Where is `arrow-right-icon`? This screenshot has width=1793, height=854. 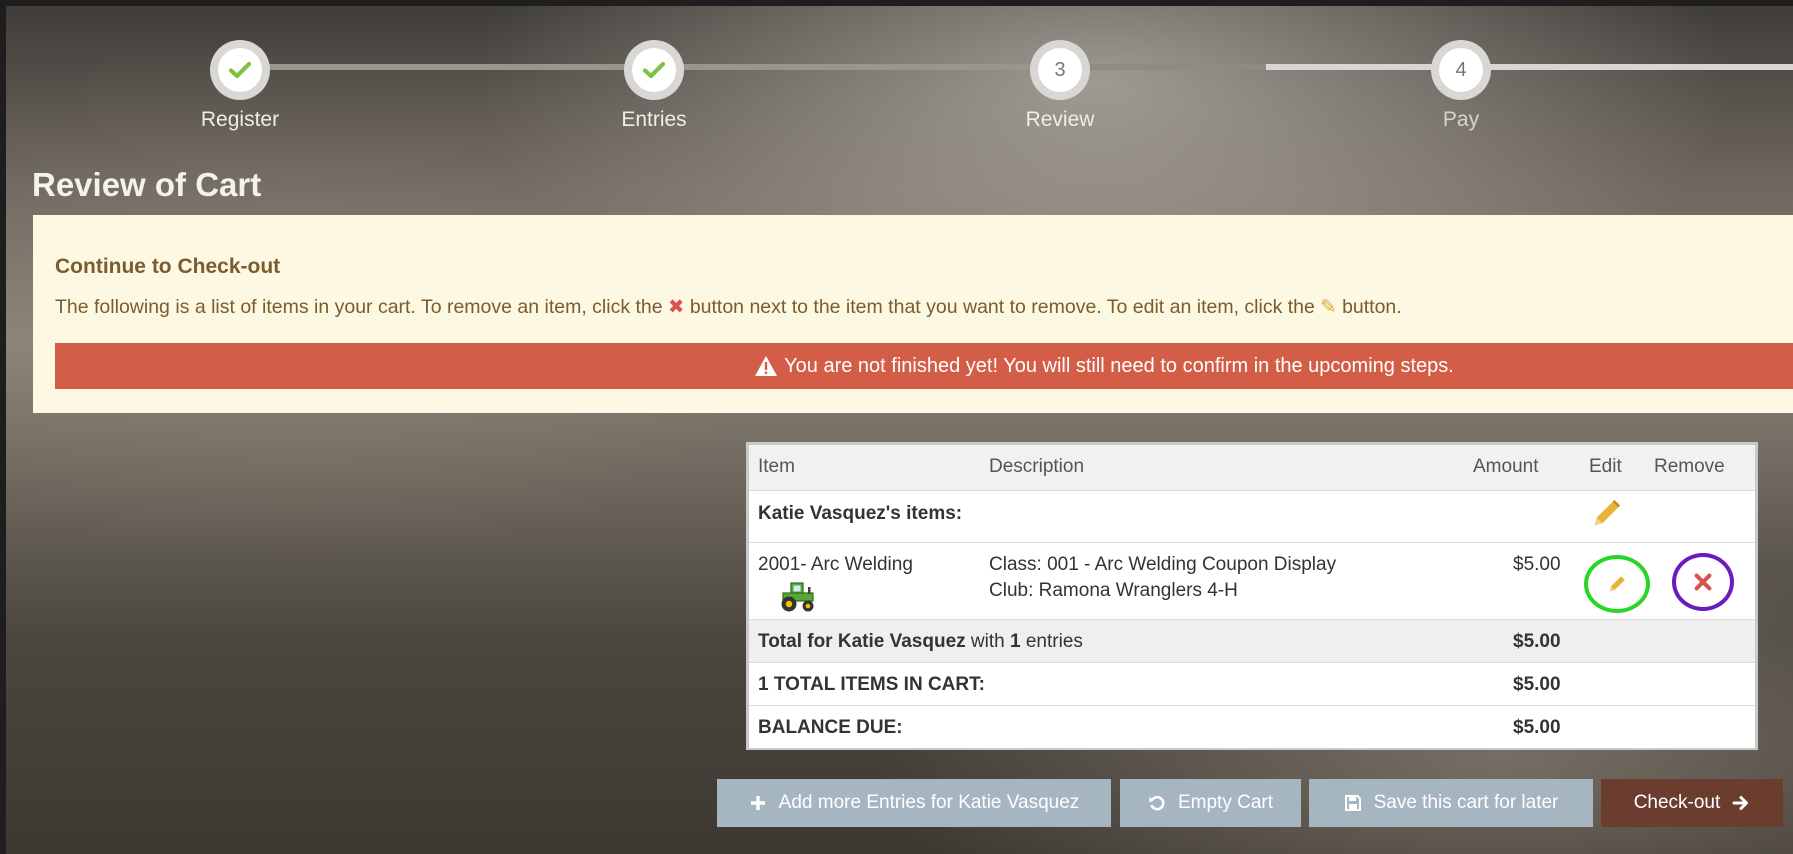 arrow-right-icon is located at coordinates (1740, 803).